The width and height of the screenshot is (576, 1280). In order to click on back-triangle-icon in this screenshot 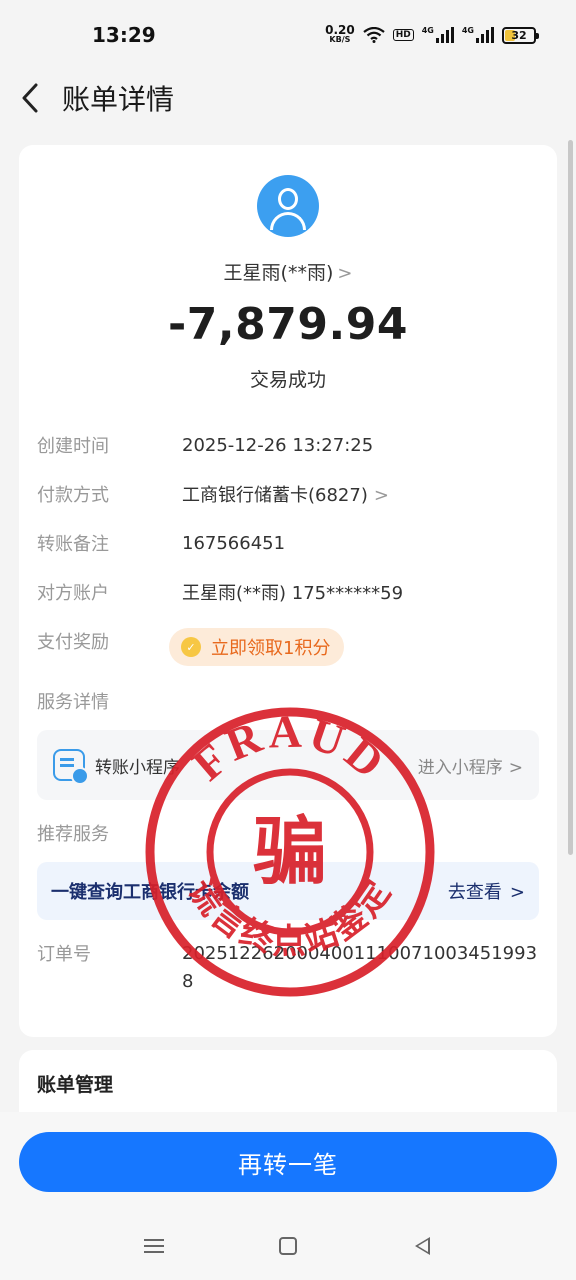, I will do `click(422, 1246)`.